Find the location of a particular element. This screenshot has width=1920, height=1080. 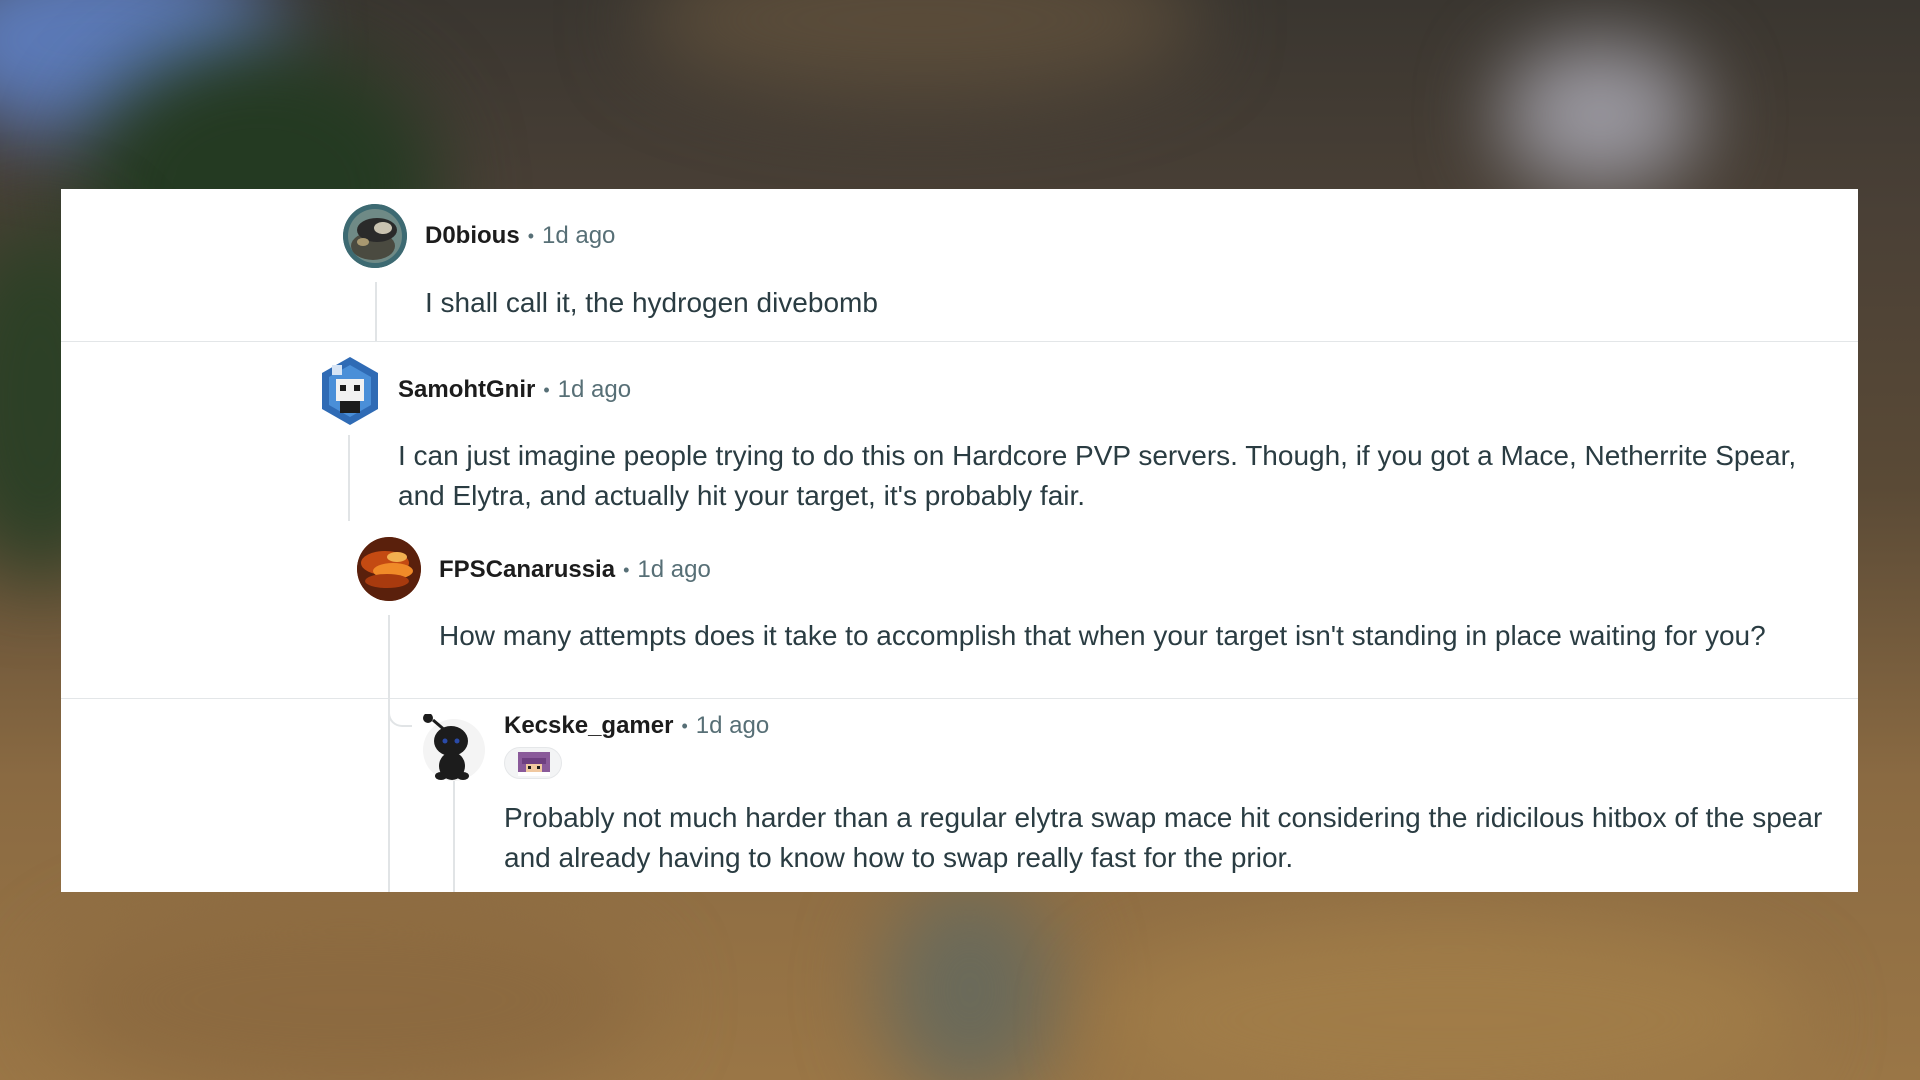

comment-body: I shall call it, the hydrogen divebomb is located at coordinates (651, 302).